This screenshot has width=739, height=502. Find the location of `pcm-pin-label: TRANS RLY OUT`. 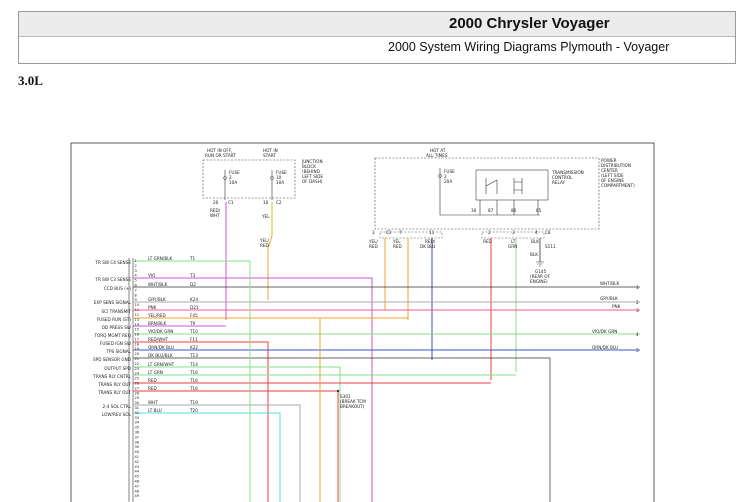

pcm-pin-label: TRANS RLY OUT is located at coordinates (114, 392).